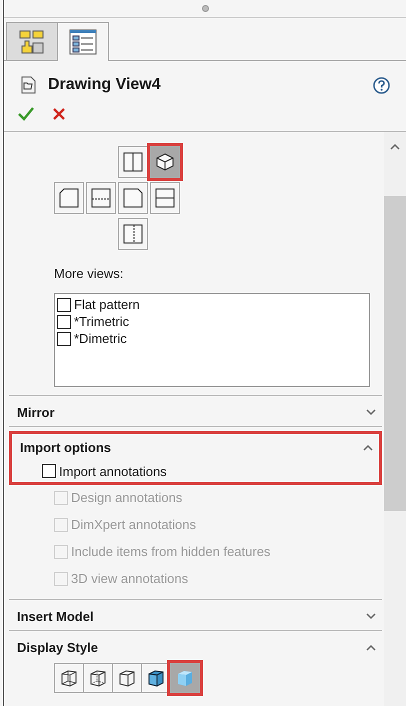 This screenshot has height=706, width=406. I want to click on property-list-icon, so click(83, 42).